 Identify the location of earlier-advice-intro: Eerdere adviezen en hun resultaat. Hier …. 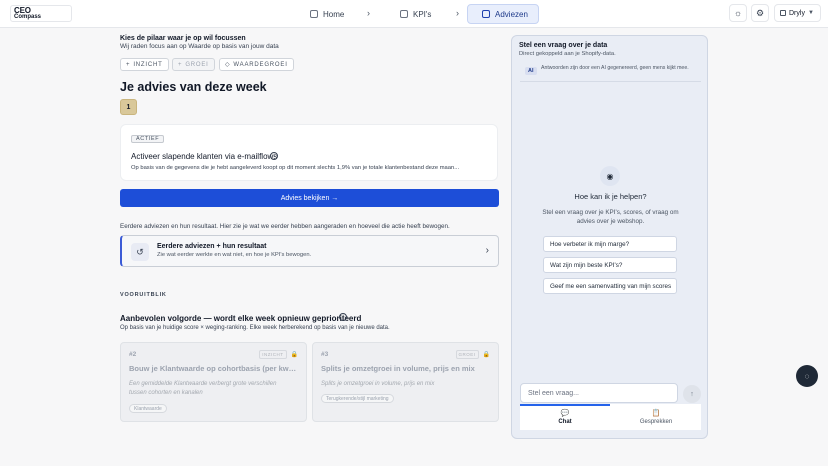
(285, 226).